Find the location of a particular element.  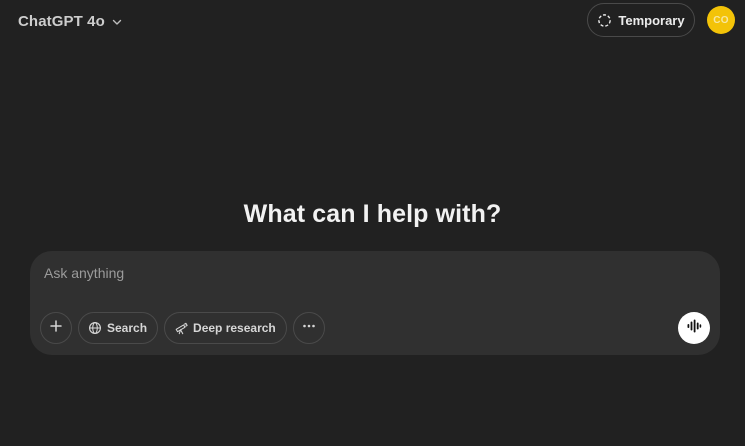

user-avatar: CO is located at coordinates (721, 20).